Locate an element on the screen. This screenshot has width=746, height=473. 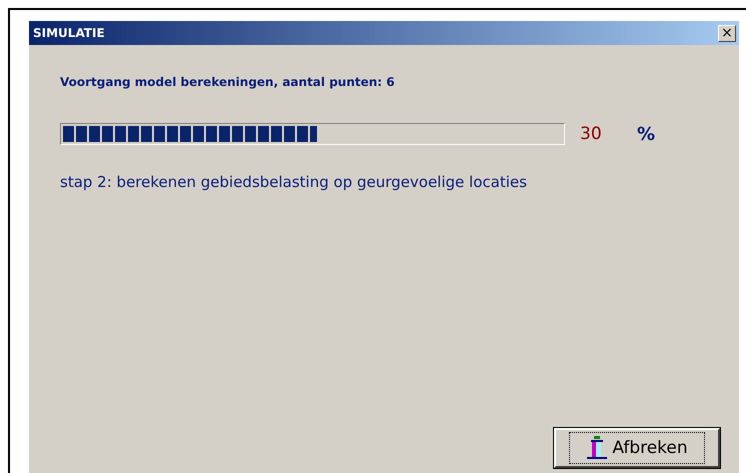
step-text: stap 2: berekenen gebiedsbelasting op geurgevoelige locaties is located at coordinates (294, 182).